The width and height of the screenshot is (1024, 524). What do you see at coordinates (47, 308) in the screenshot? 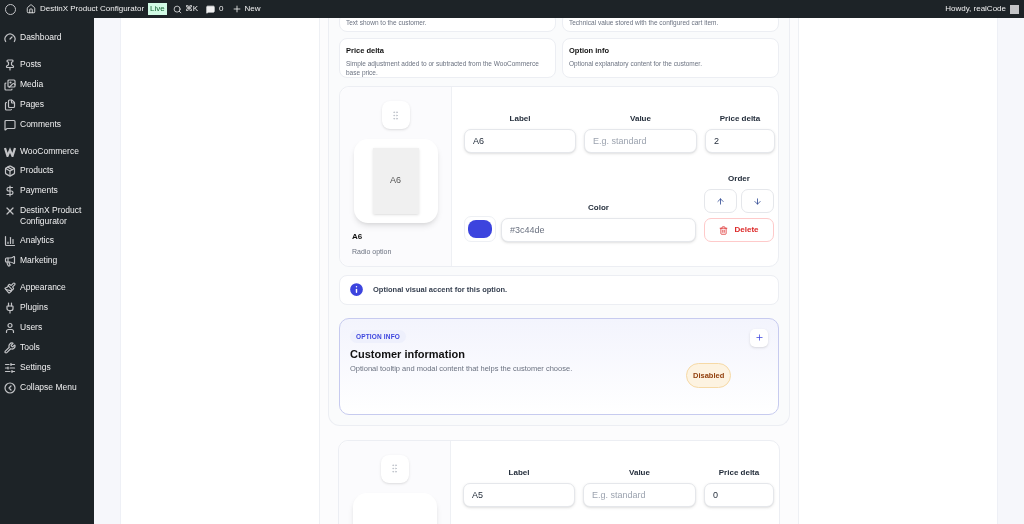
I see `sidebar-item: Plugins` at bounding box center [47, 308].